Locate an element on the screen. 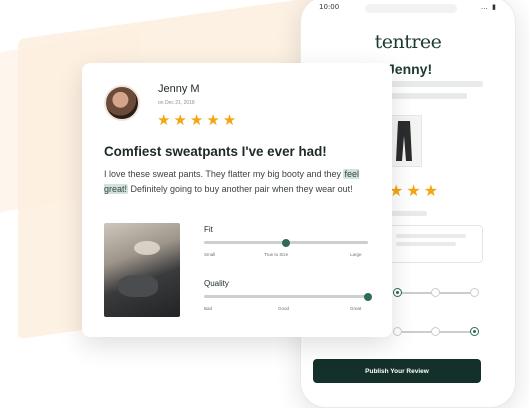  status-time: 10:00 is located at coordinates (329, 7).